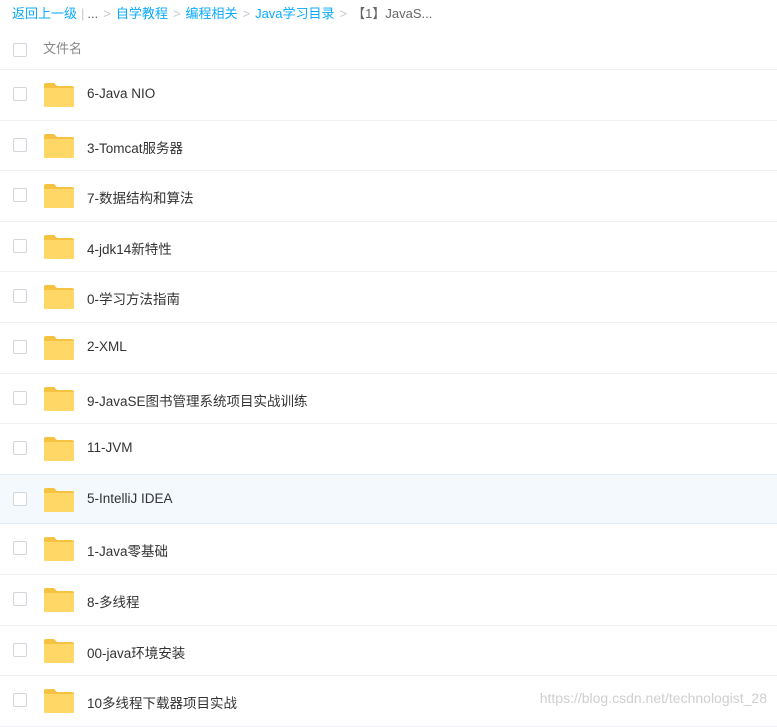  I want to click on file-name: 5-IntelliJ IDEA, so click(130, 498).